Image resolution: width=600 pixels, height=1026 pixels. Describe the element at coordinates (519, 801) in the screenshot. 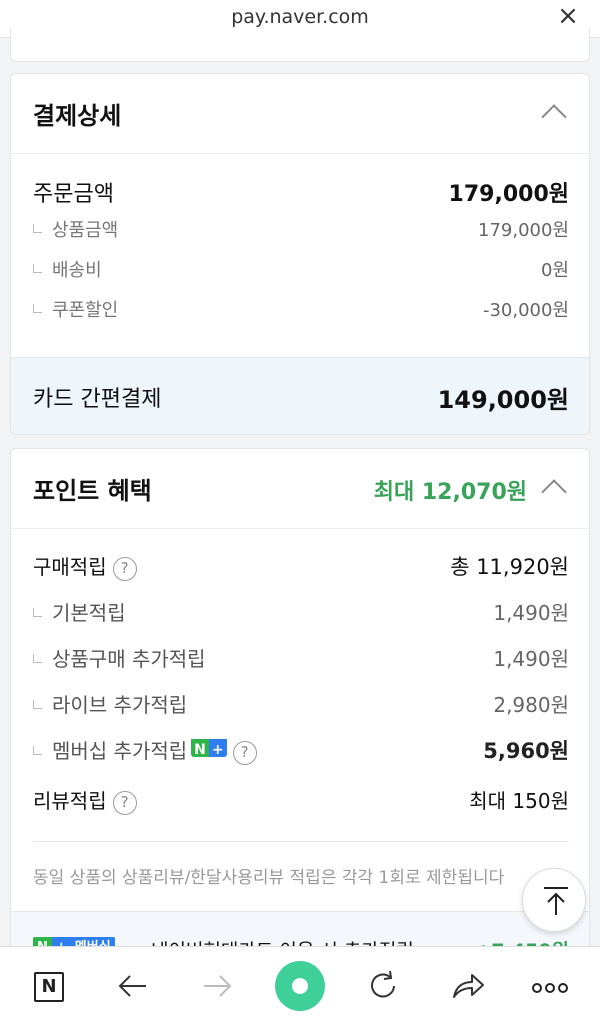

I see `review-points-value: 최대 150원` at that location.